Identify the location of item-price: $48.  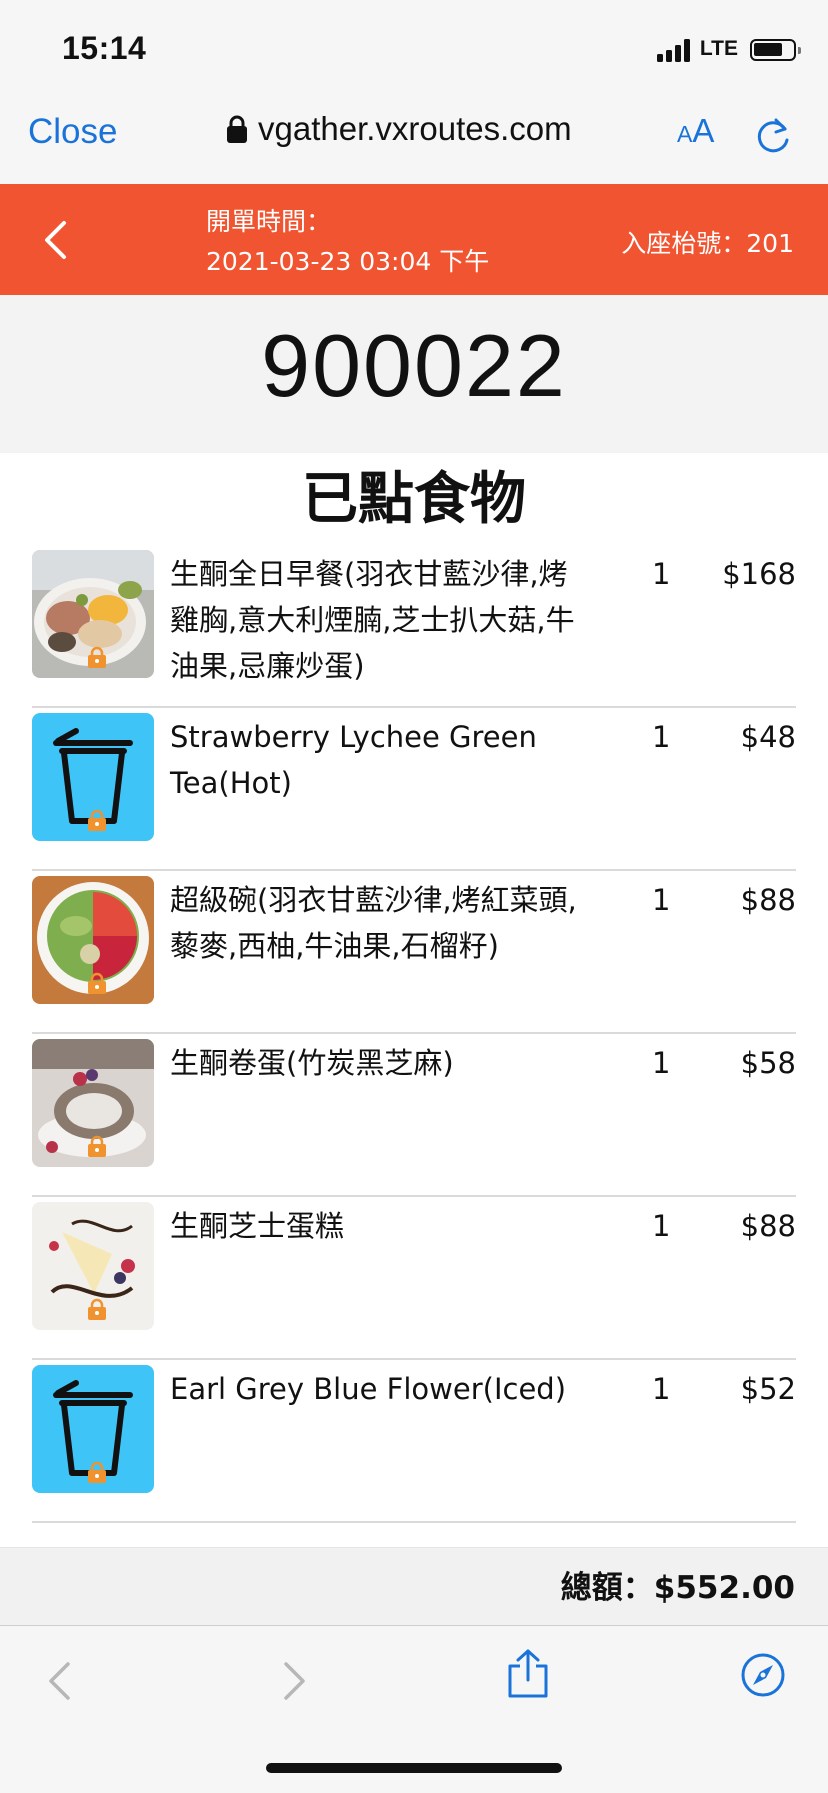
(768, 737).